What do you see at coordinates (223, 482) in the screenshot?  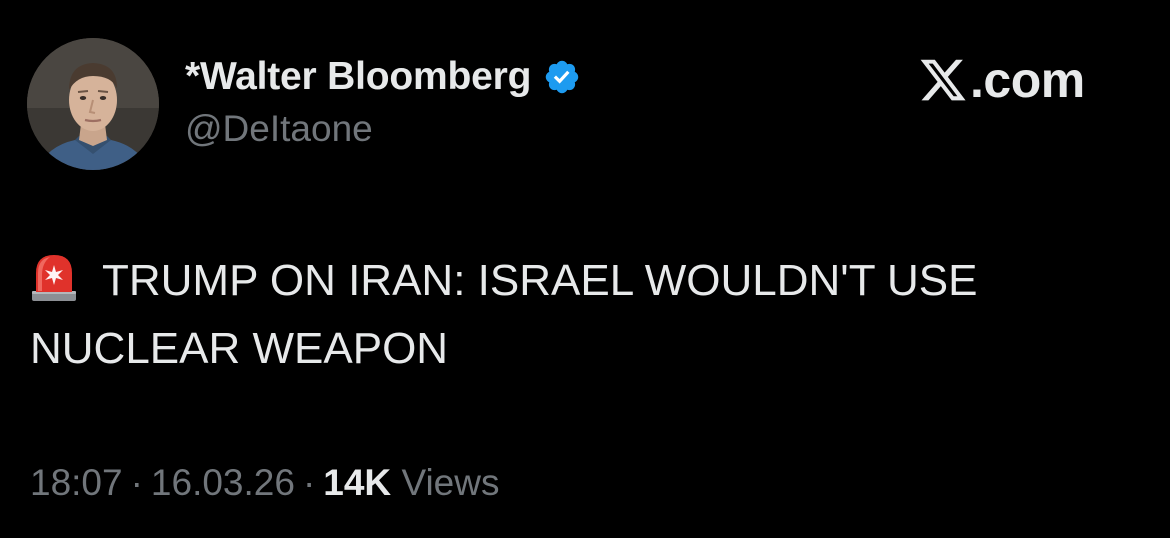 I see `tweet-date: 16.03.26` at bounding box center [223, 482].